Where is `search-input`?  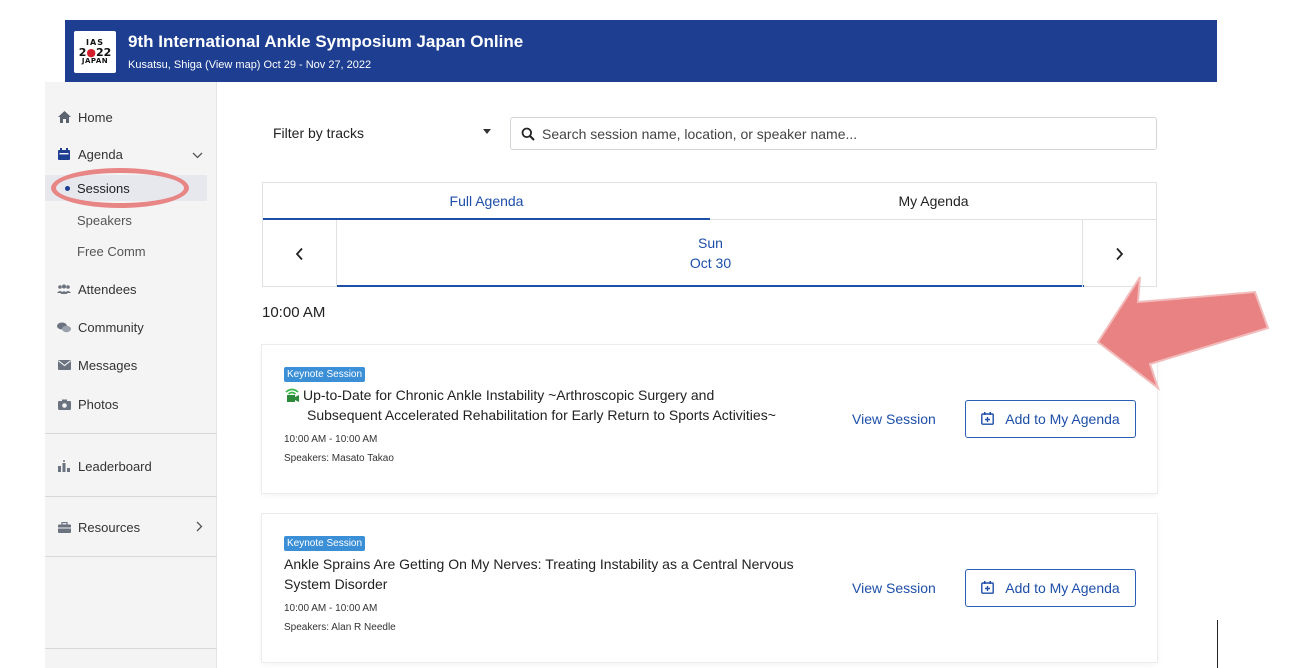 search-input is located at coordinates (842, 133).